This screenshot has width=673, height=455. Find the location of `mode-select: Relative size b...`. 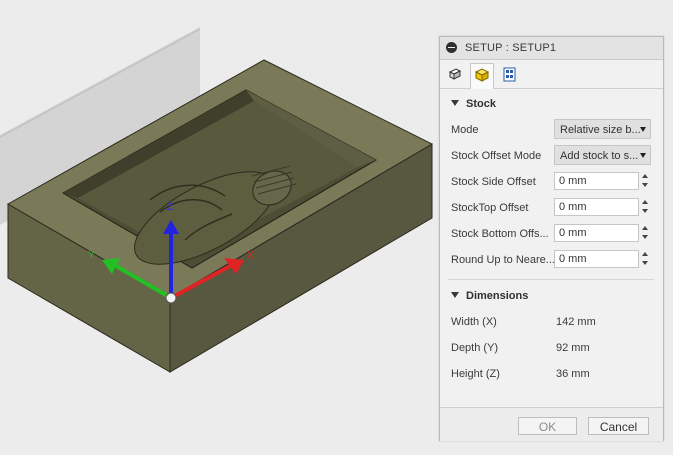

mode-select: Relative size b... is located at coordinates (602, 129).